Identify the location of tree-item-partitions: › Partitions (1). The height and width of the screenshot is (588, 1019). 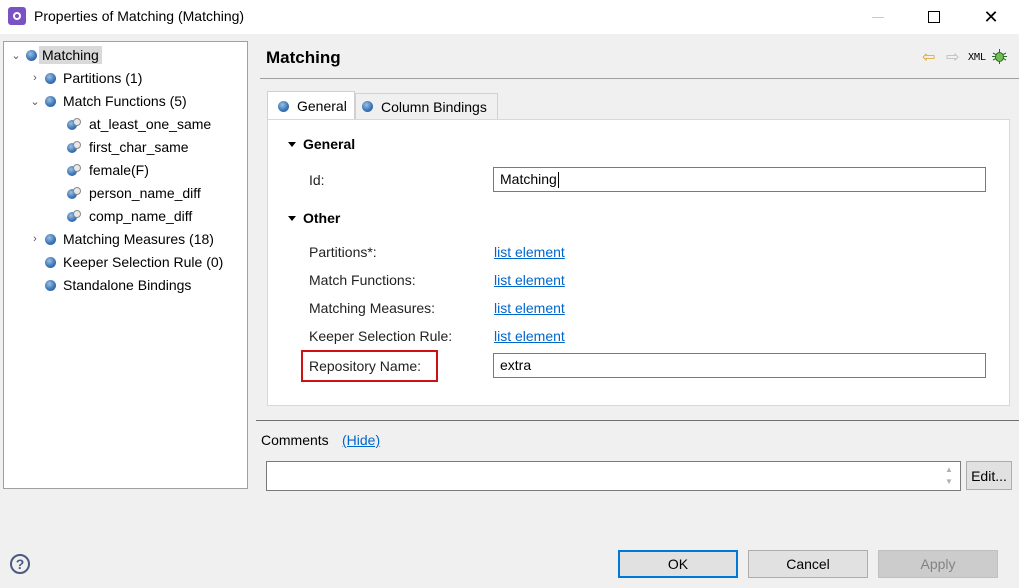
(86, 78).